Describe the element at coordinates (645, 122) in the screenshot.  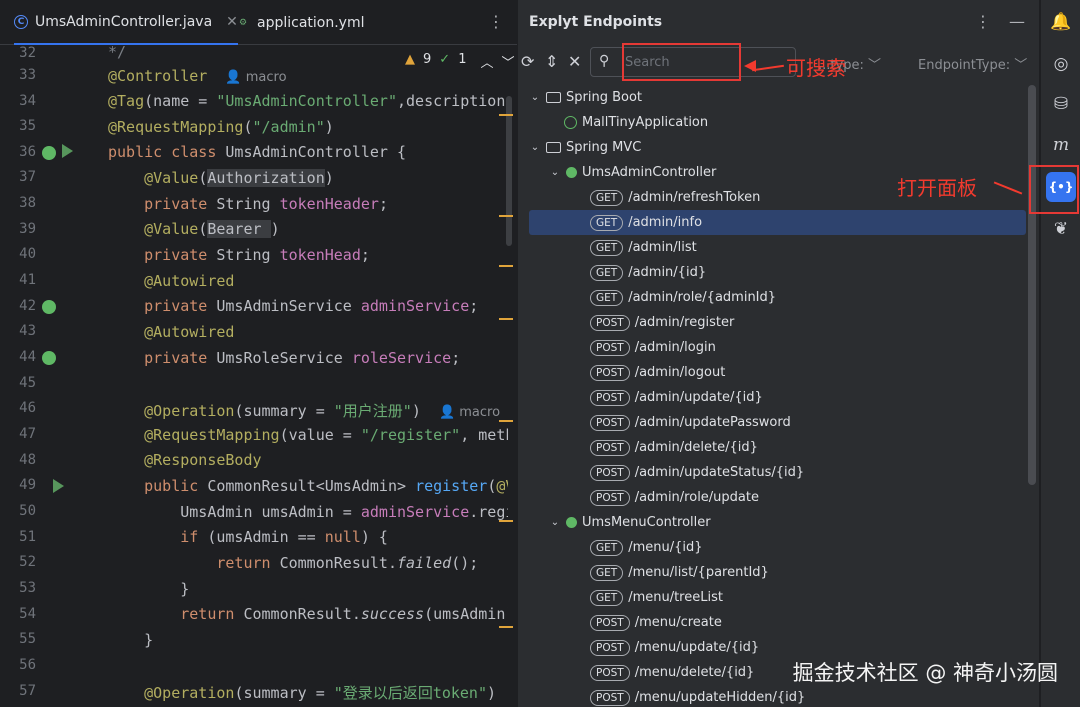
I see `tree-node-label: MallTinyApplication` at that location.